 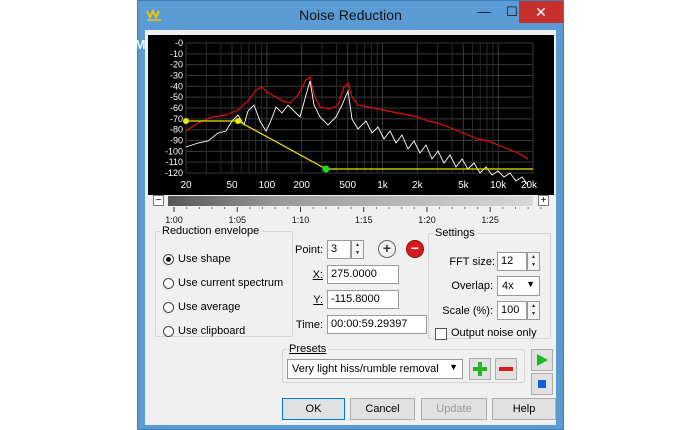 I want to click on update-button: Update, so click(x=454, y=409).